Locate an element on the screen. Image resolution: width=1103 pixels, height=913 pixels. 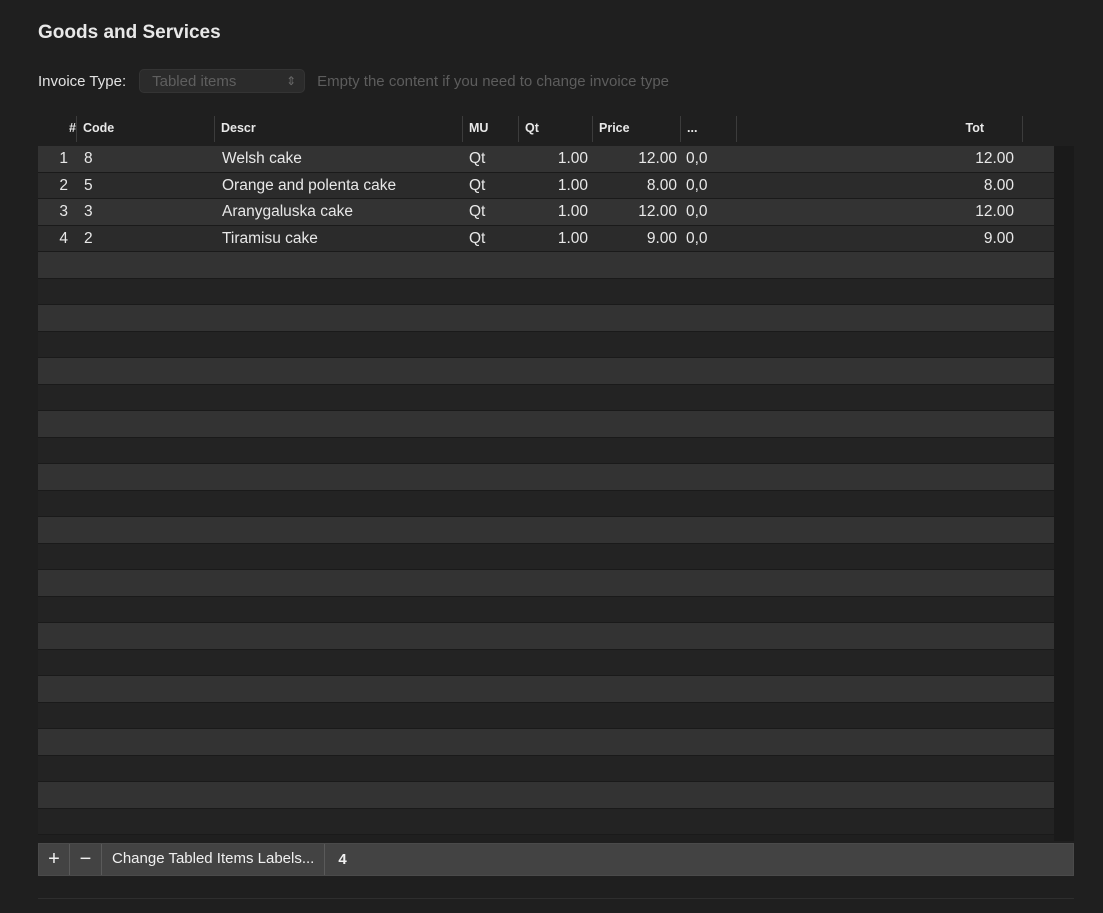
cell-num: 3 is located at coordinates (53, 211).